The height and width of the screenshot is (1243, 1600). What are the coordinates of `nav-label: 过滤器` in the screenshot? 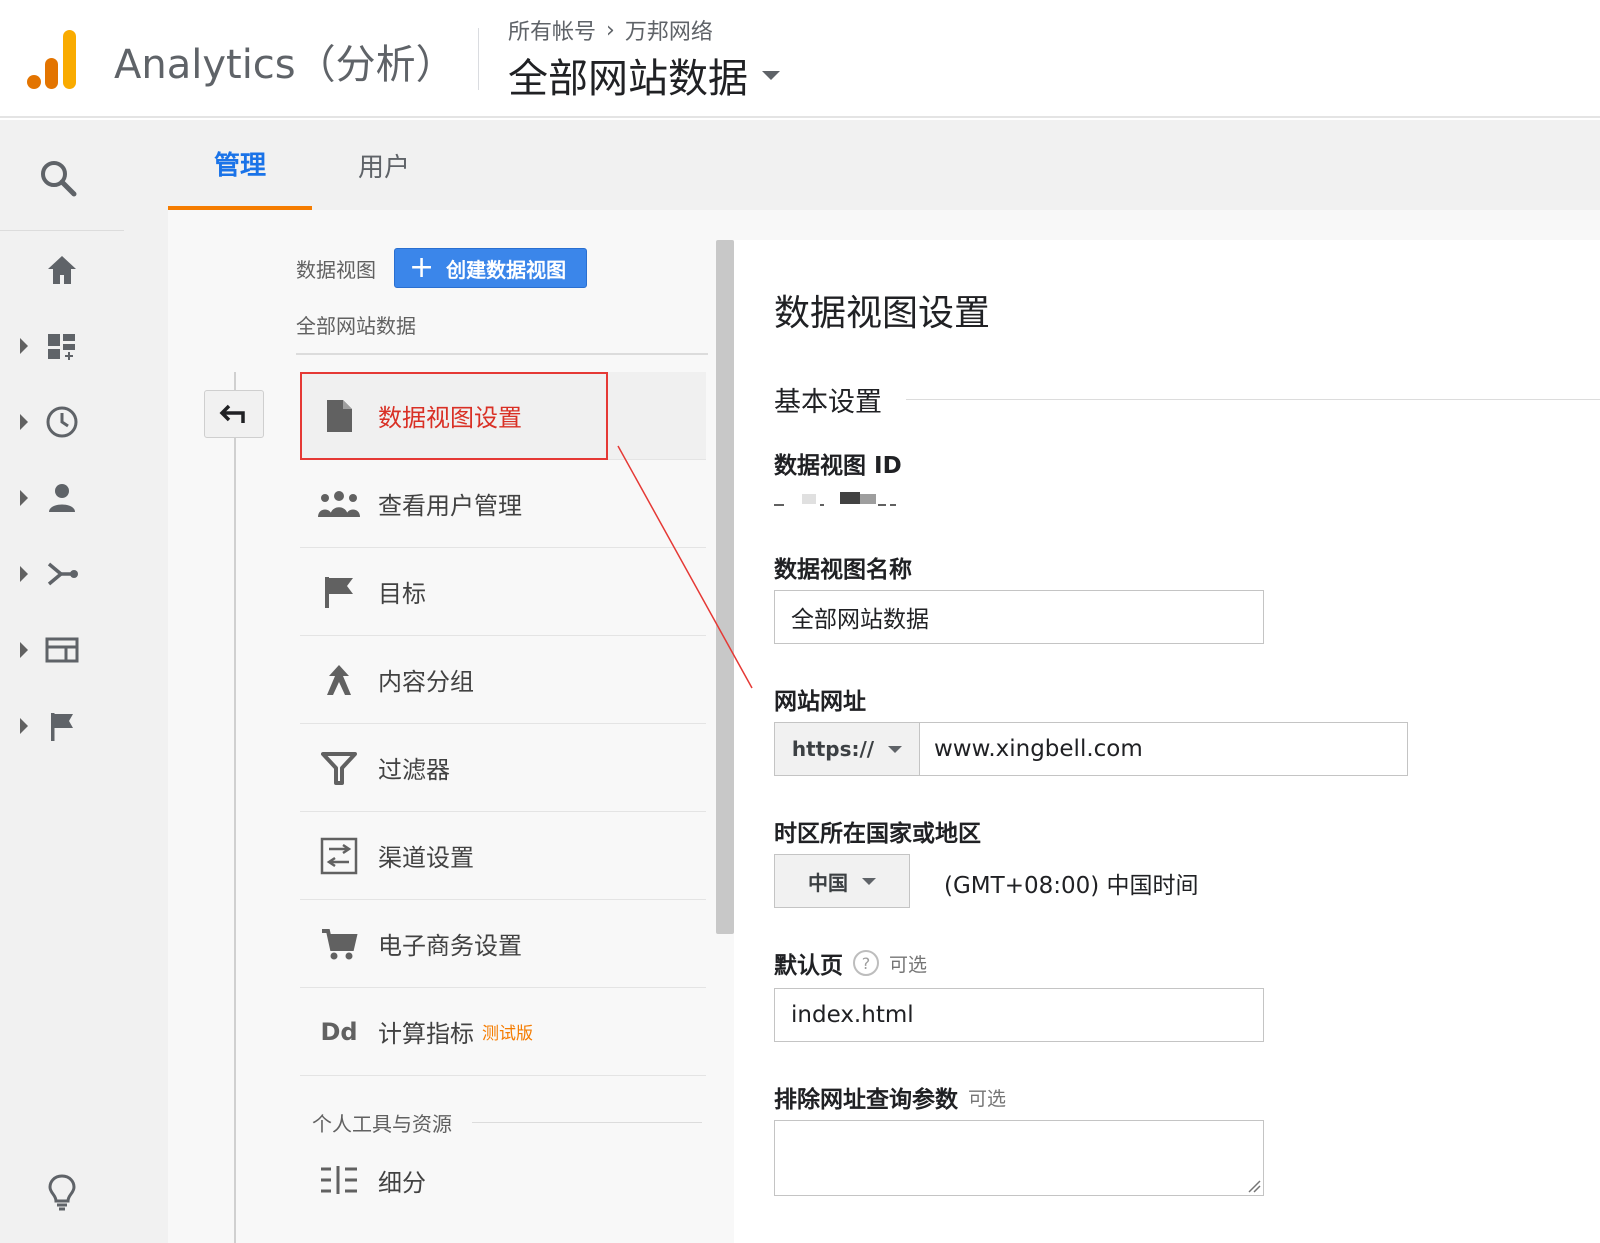 It's located at (414, 770).